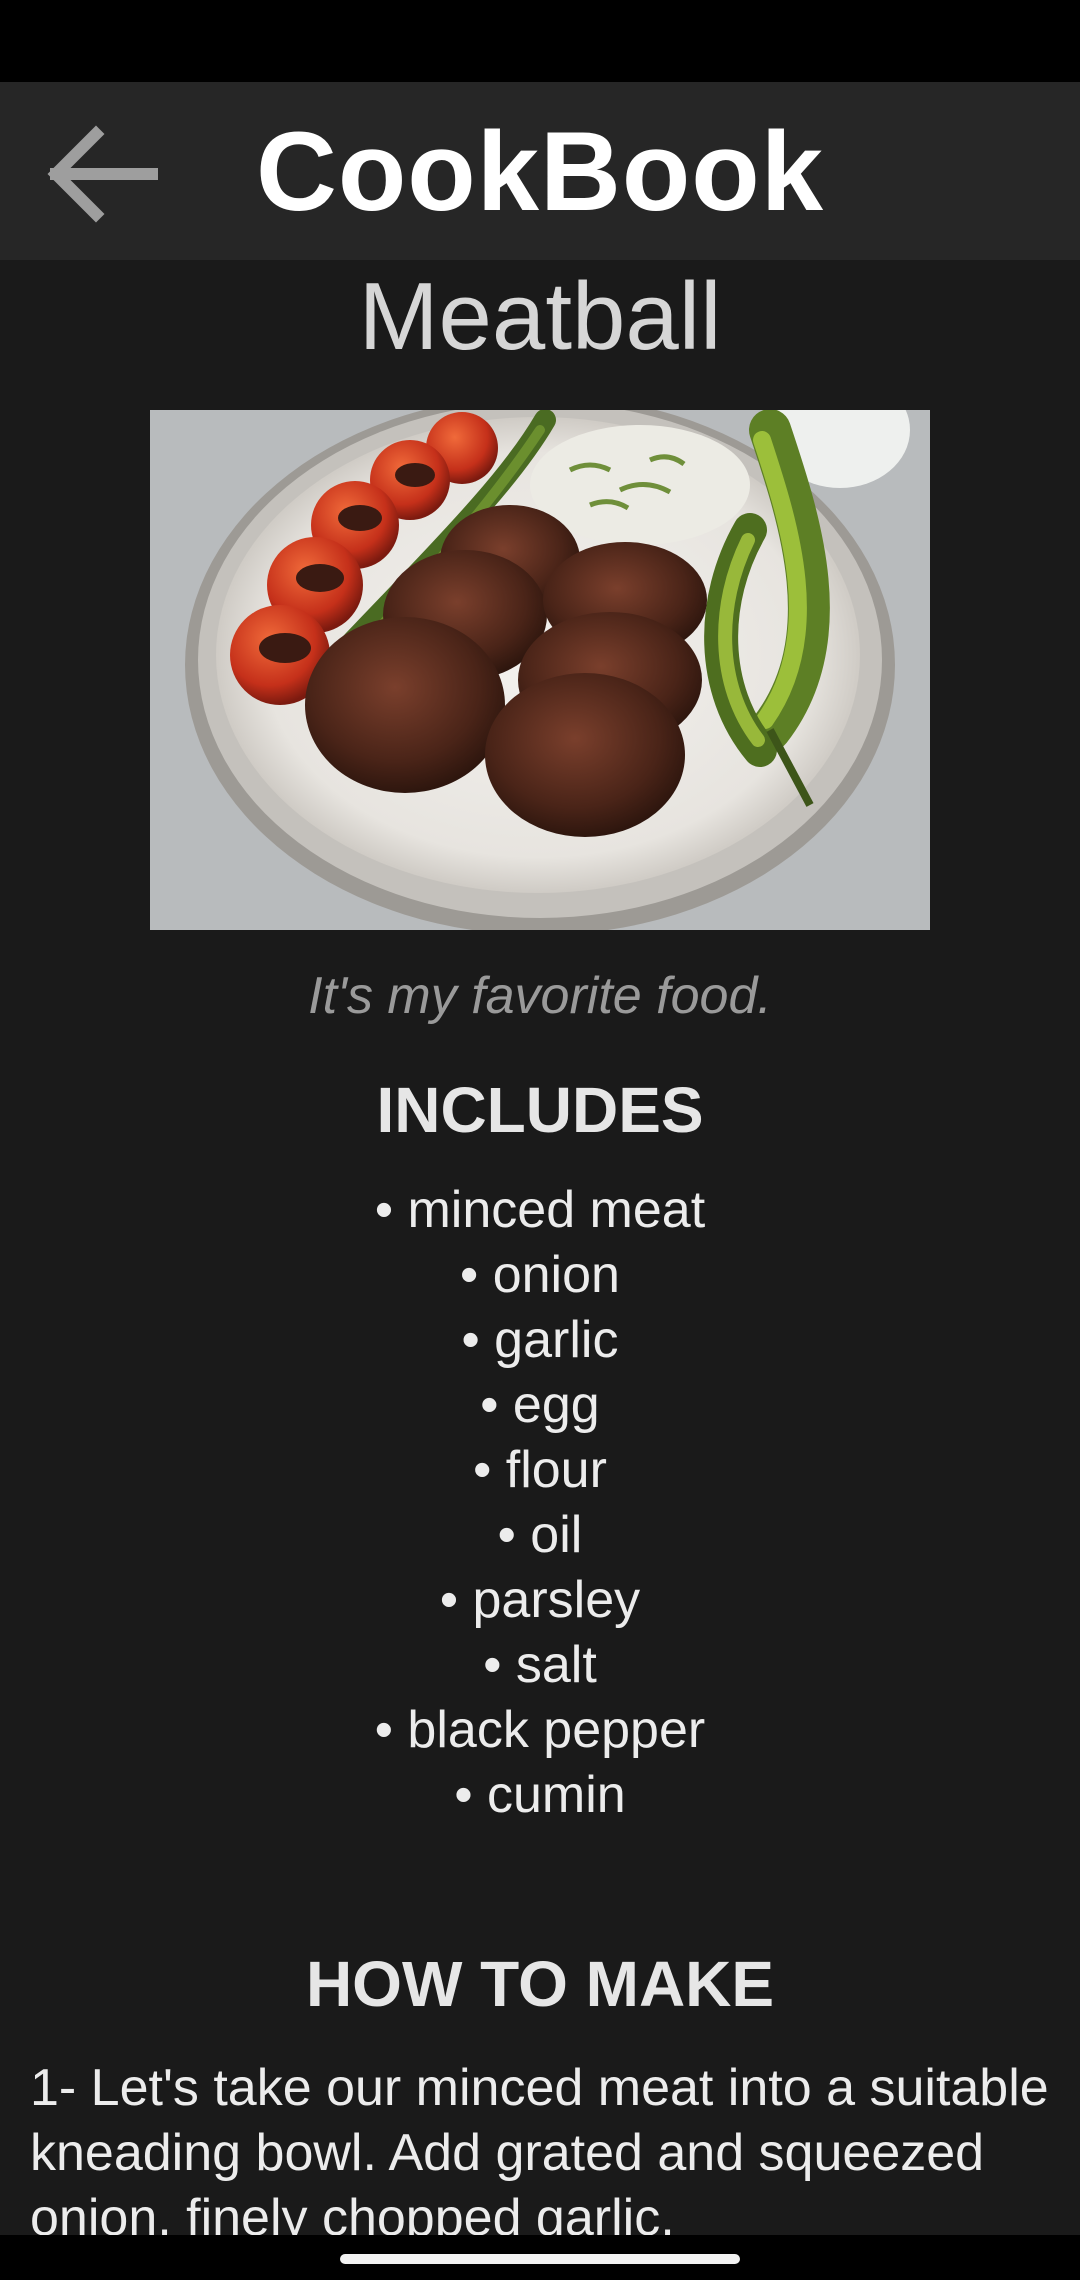  Describe the element at coordinates (540, 41) in the screenshot. I see `status-bar` at that location.